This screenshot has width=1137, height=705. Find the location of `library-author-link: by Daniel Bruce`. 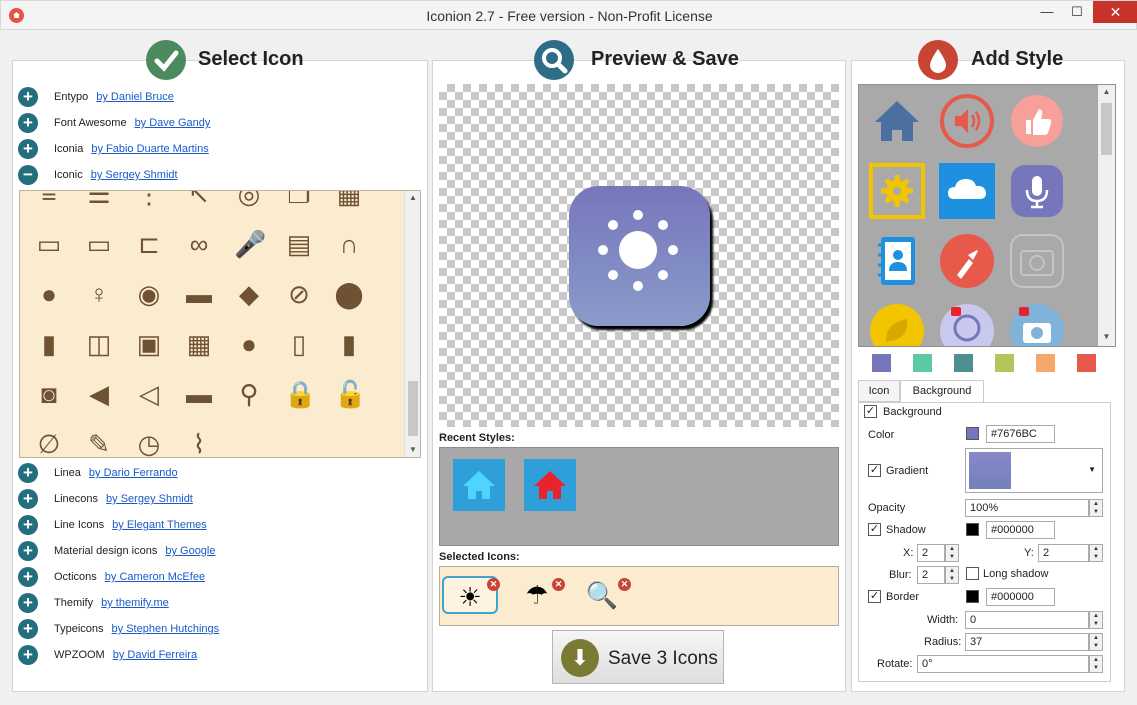

library-author-link: by Daniel Bruce is located at coordinates (135, 97).